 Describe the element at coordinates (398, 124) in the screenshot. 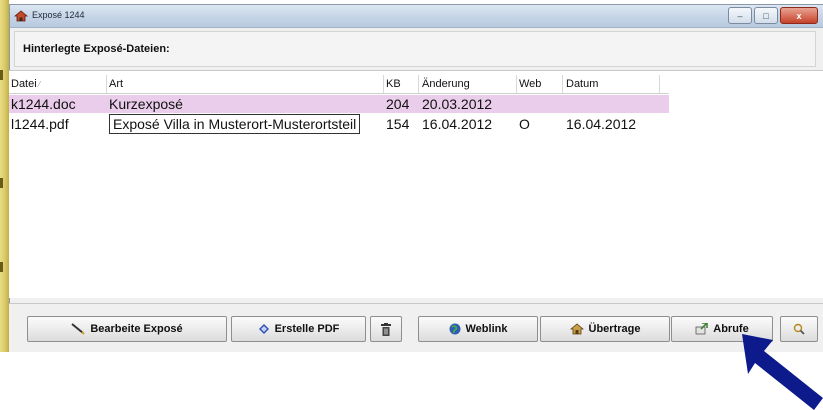

I see `cell-kb: 154` at that location.